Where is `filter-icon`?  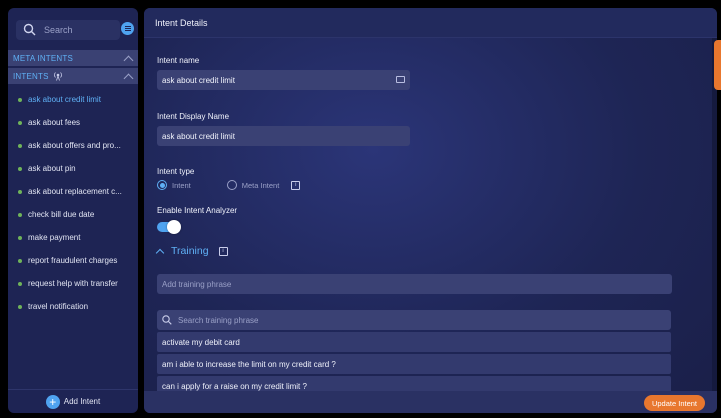
filter-icon is located at coordinates (127, 28).